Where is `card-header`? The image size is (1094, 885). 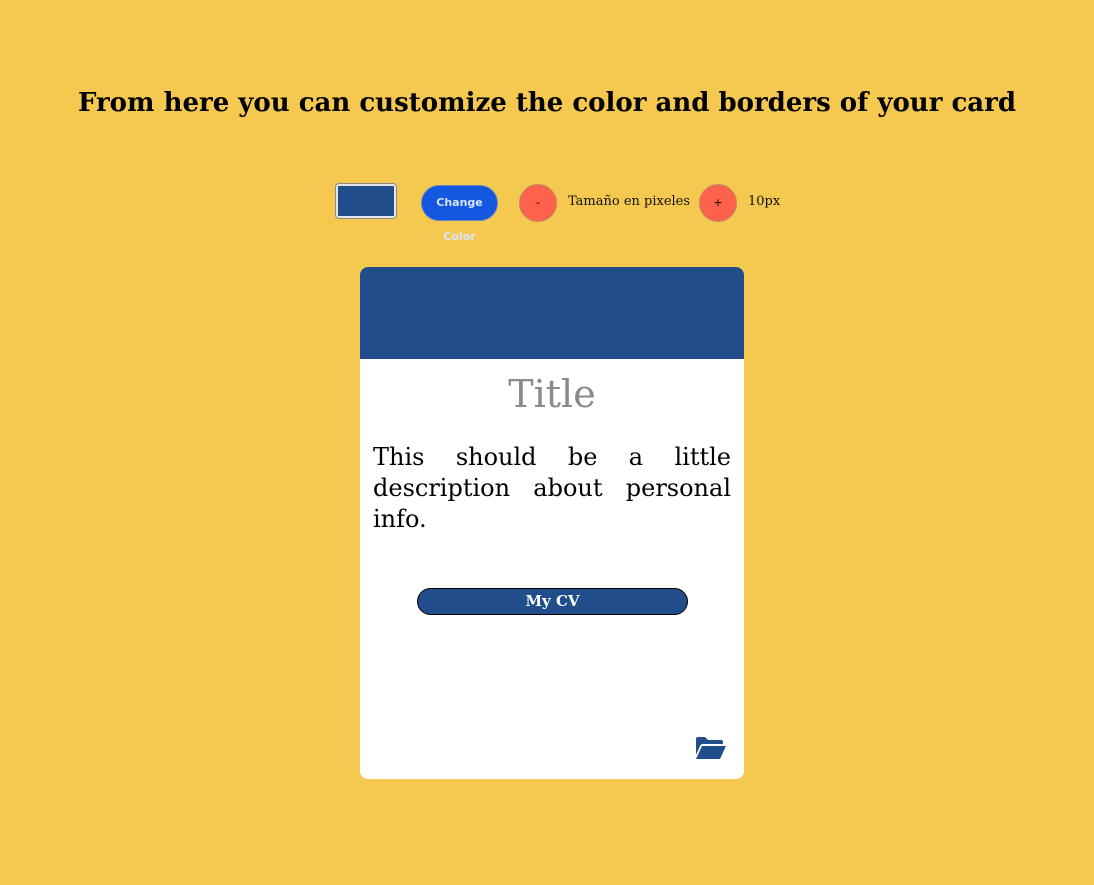
card-header is located at coordinates (552, 313).